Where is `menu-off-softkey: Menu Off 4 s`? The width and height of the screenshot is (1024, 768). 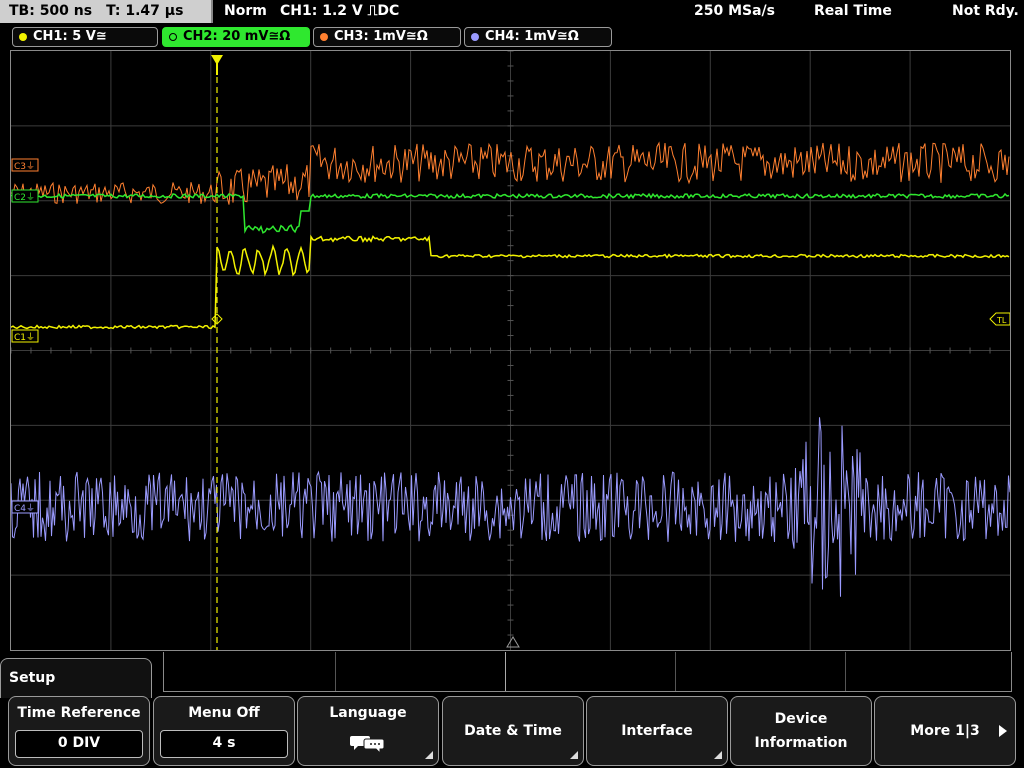
menu-off-softkey: Menu Off 4 s is located at coordinates (224, 731).